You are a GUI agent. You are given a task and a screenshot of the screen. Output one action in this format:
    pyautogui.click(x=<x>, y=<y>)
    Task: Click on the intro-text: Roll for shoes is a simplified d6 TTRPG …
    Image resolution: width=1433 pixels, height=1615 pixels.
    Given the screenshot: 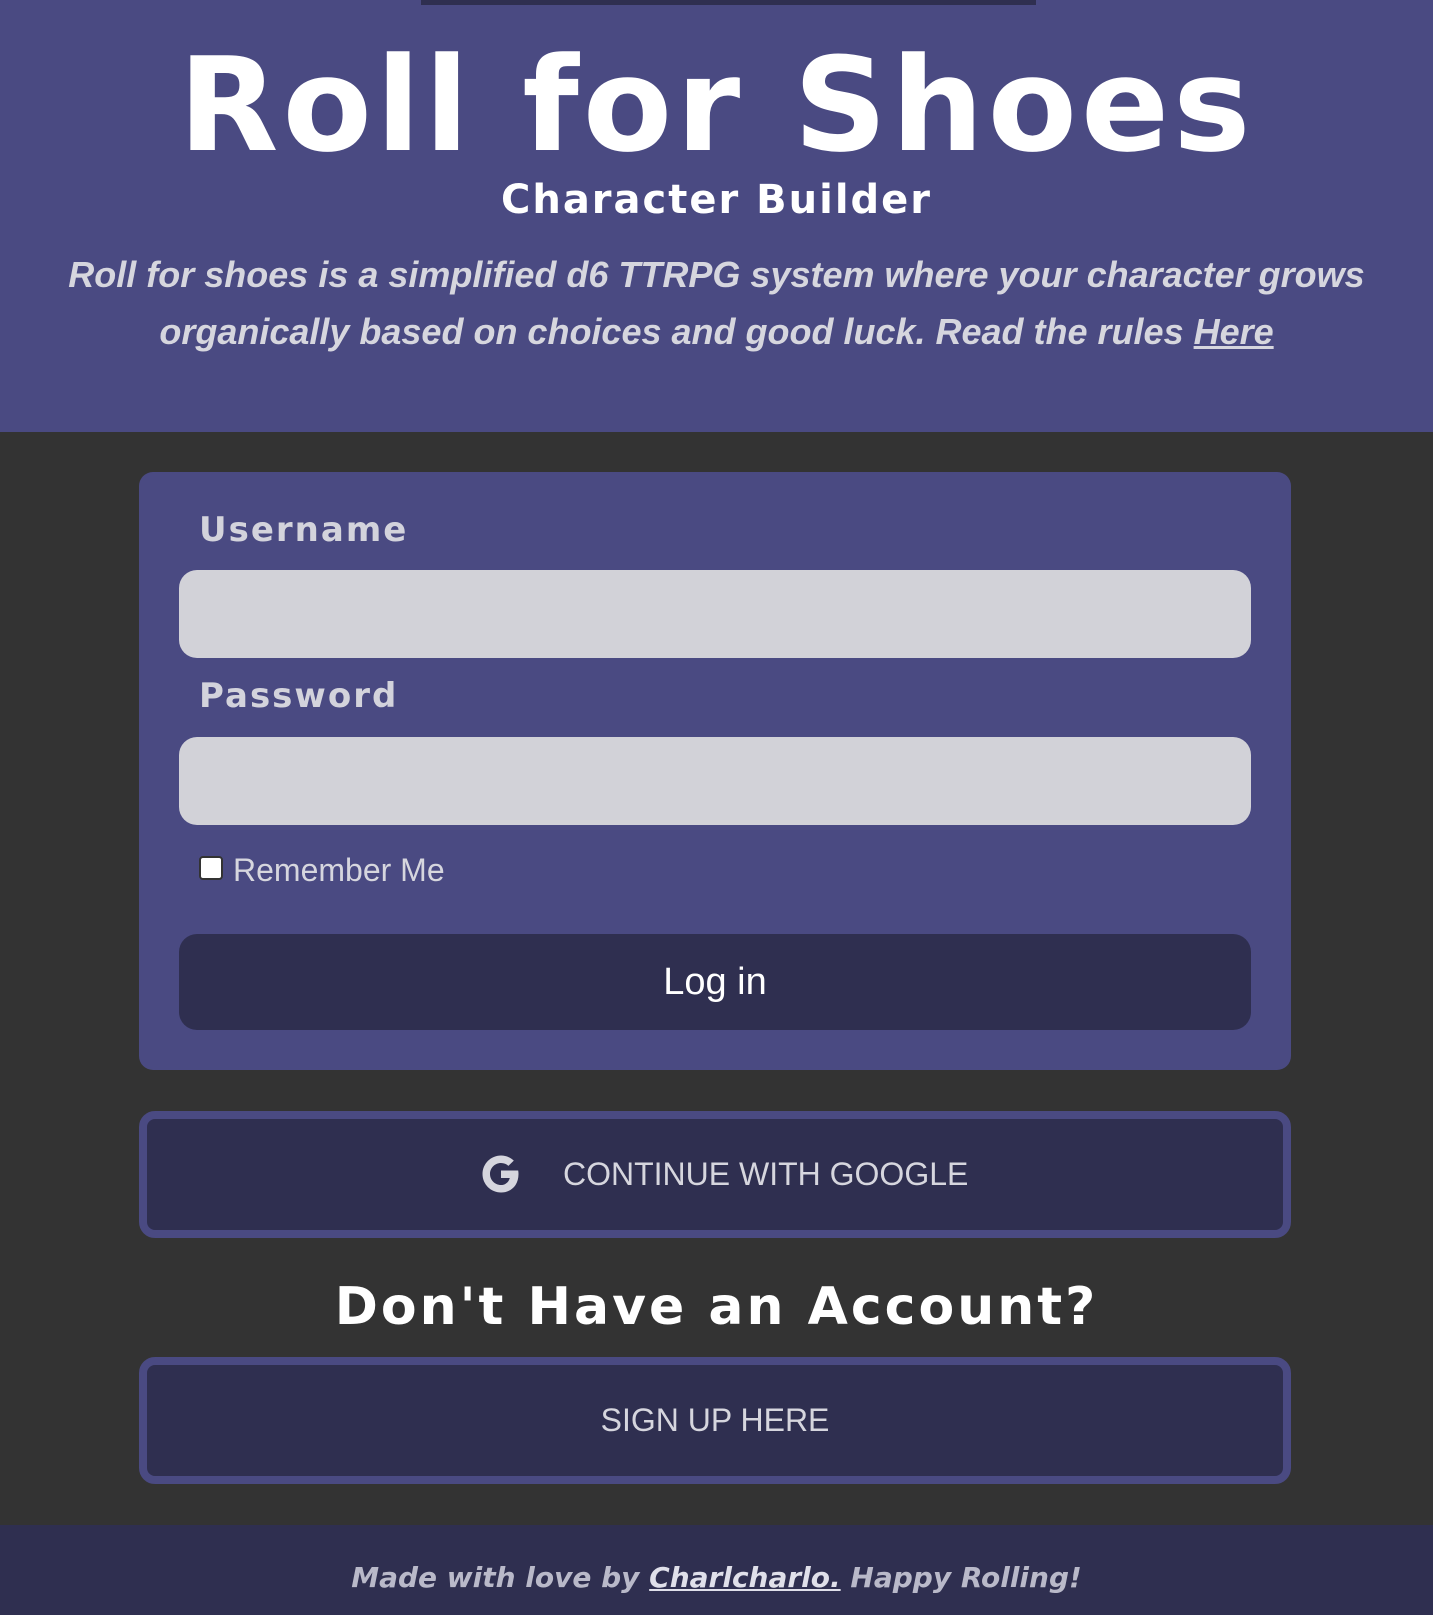 What is the action you would take?
    pyautogui.click(x=716, y=303)
    